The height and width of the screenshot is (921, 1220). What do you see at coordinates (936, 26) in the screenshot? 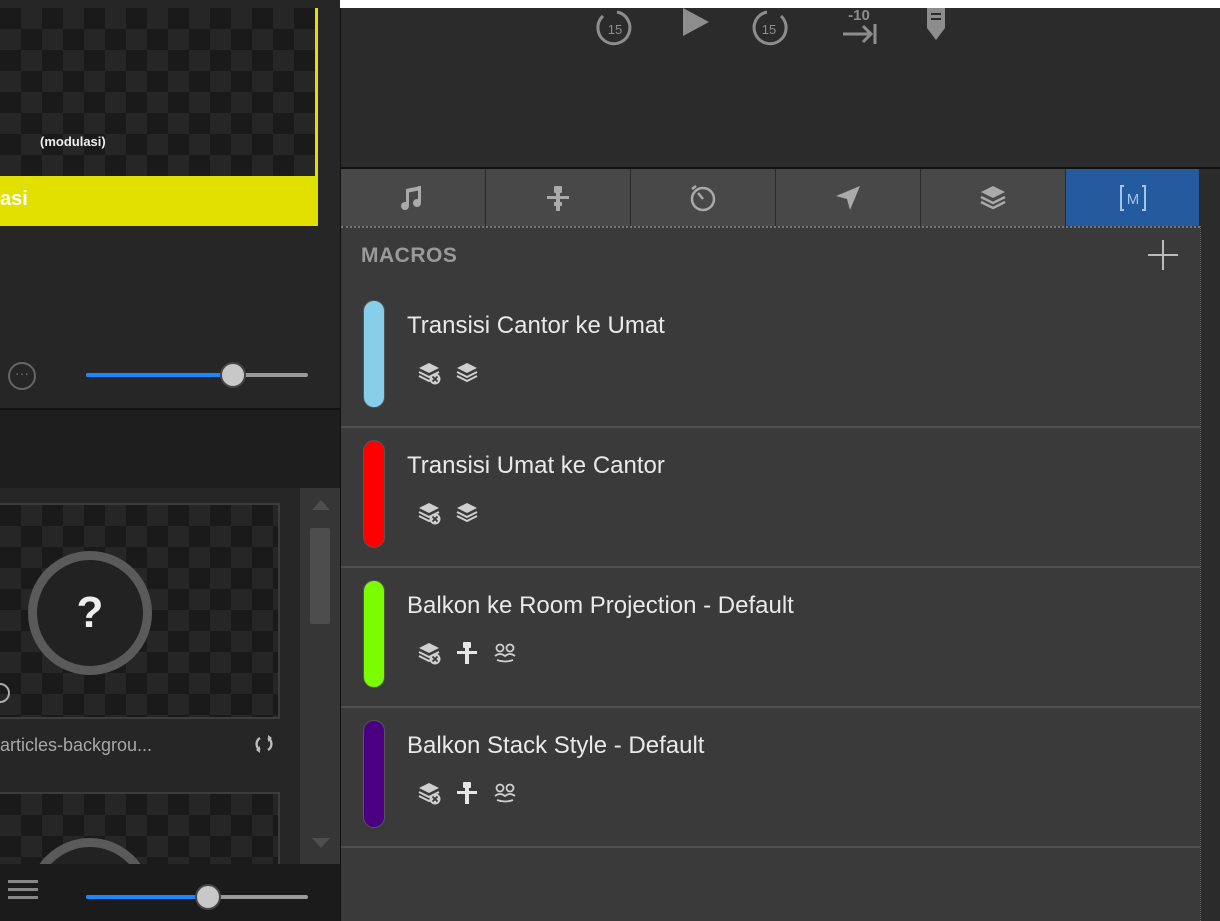
I see `marker-icon` at bounding box center [936, 26].